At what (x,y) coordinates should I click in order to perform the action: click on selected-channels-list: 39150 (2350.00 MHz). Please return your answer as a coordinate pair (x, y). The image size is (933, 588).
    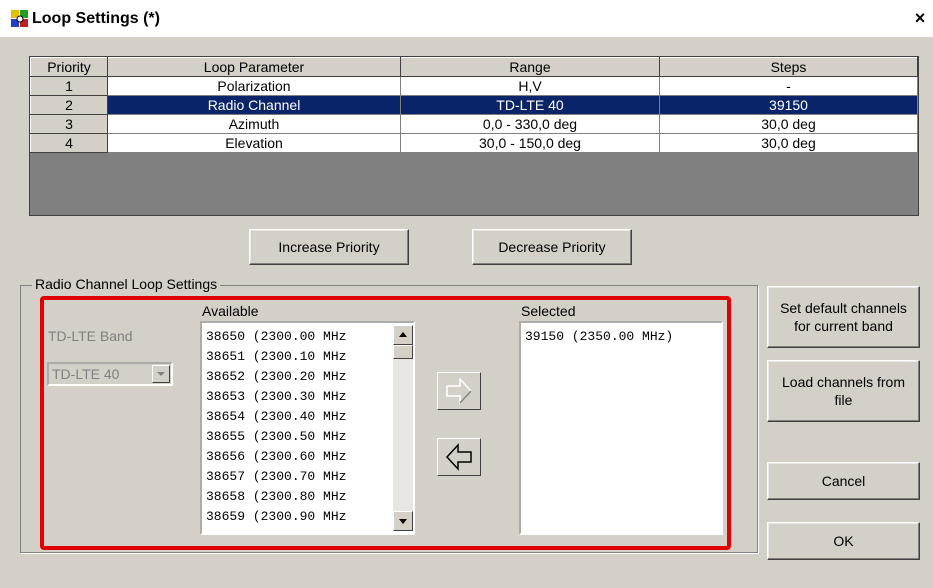
    Looking at the image, I should click on (621, 428).